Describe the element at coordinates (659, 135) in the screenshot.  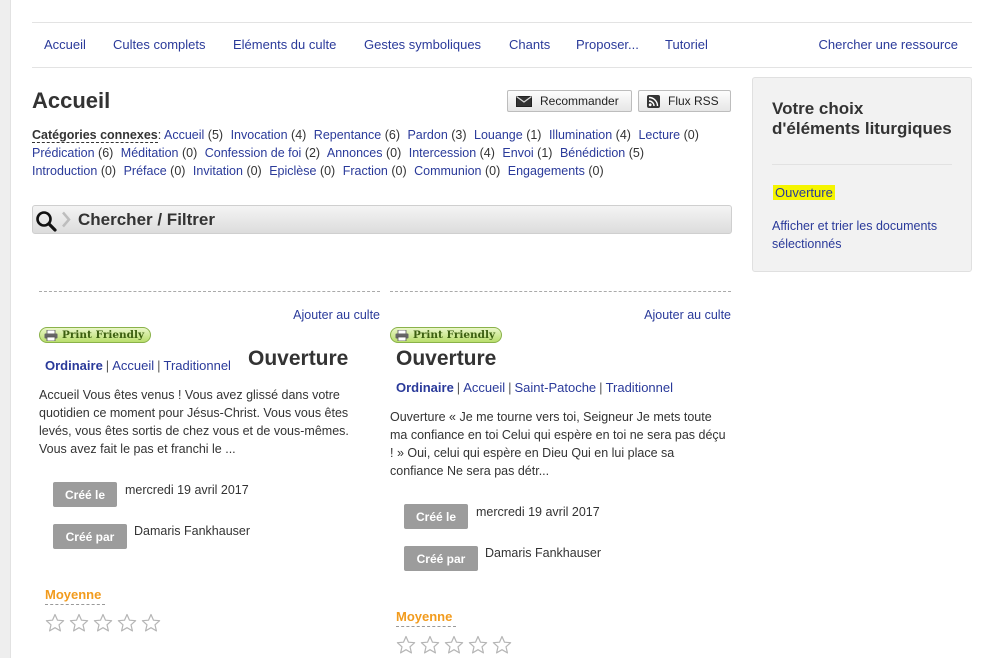
I see `category-link: Lecture` at that location.